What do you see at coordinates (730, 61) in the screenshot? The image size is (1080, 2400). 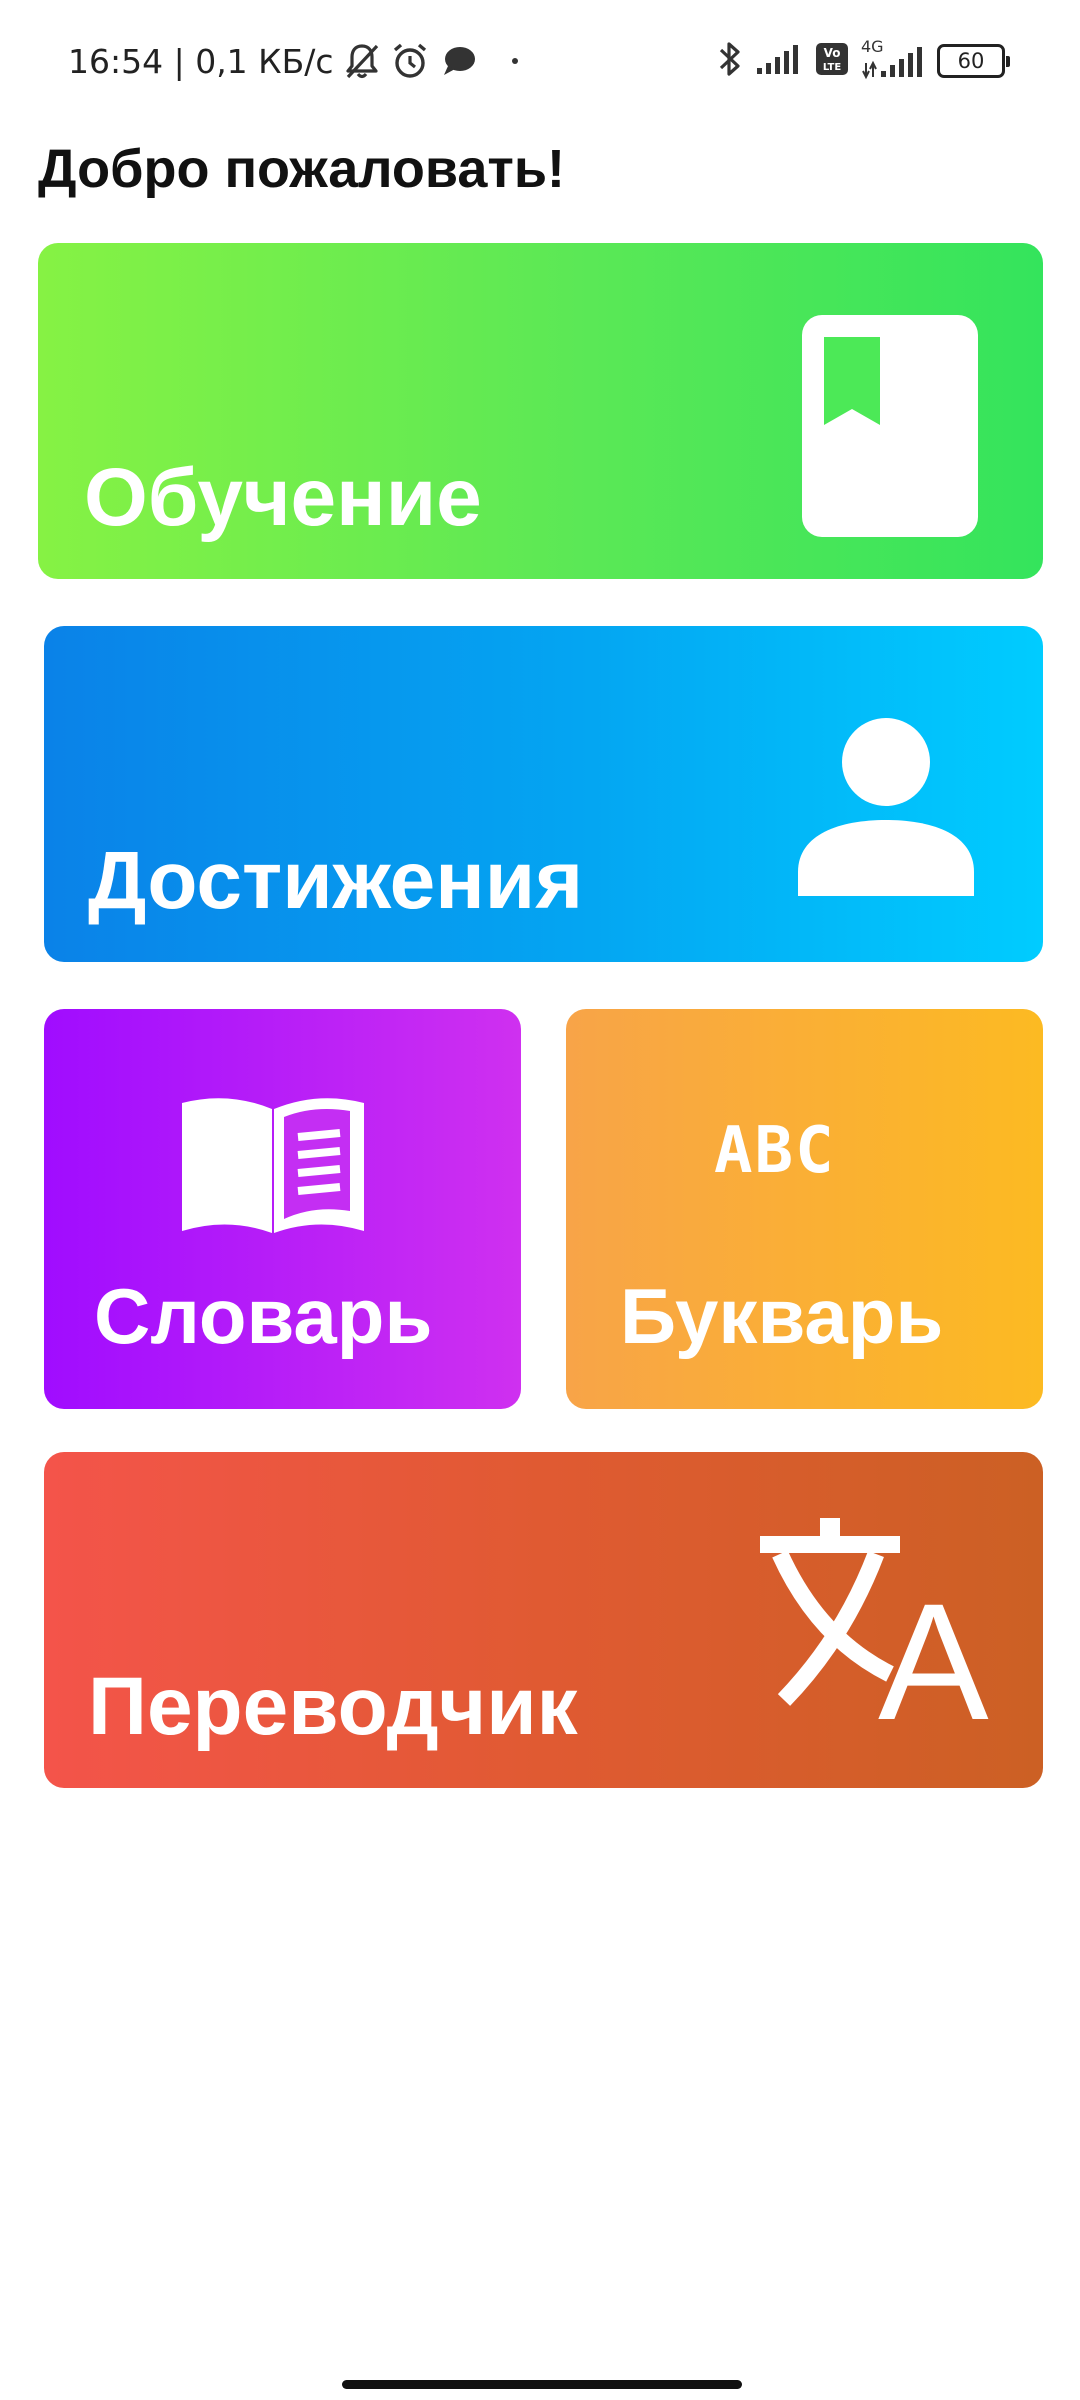 I see `bluetooth-icon` at bounding box center [730, 61].